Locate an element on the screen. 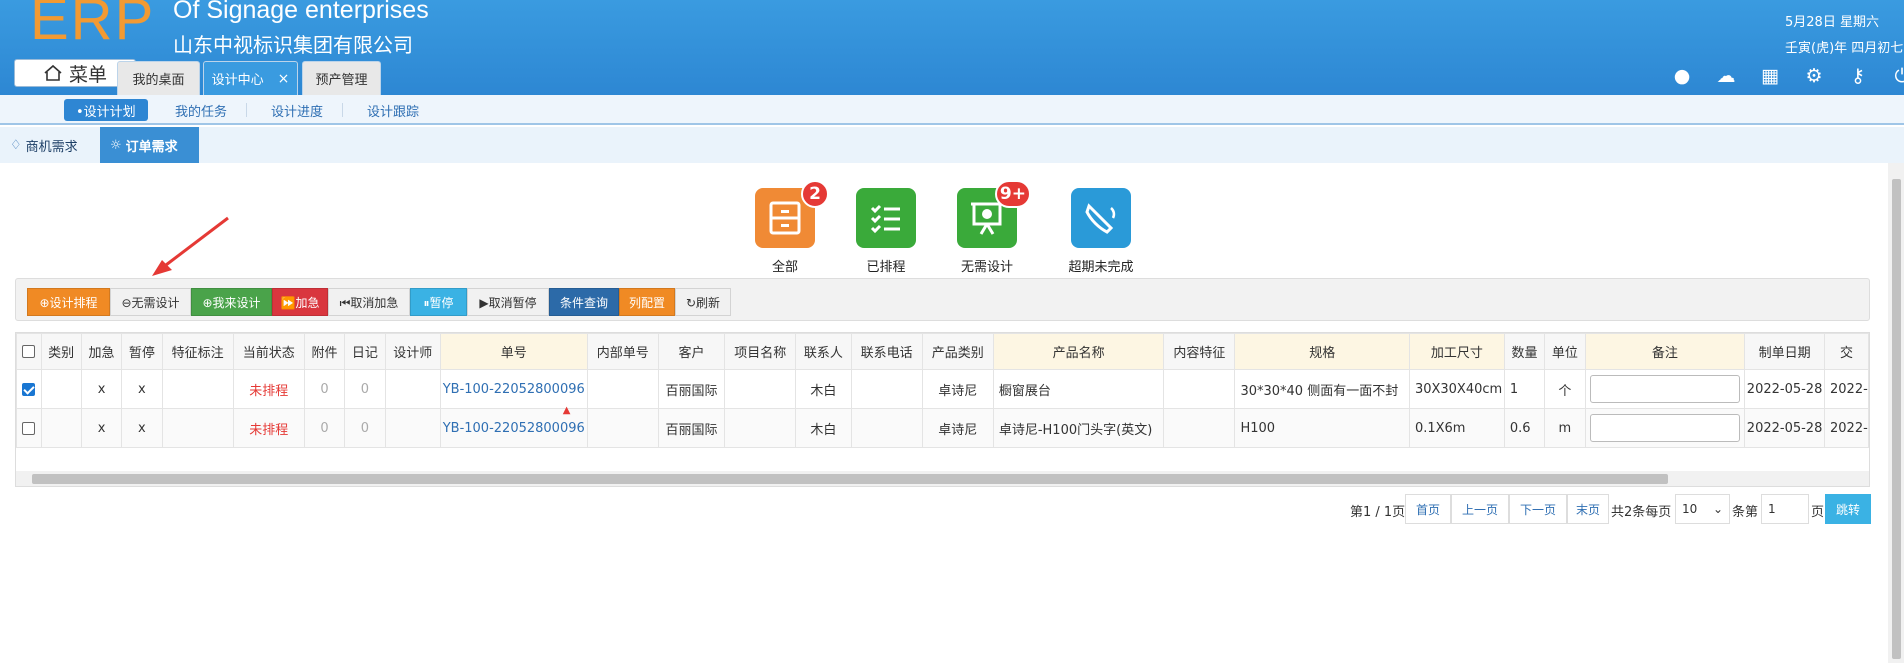 The height and width of the screenshot is (663, 1904). column-header: 联系电话 is located at coordinates (886, 351).